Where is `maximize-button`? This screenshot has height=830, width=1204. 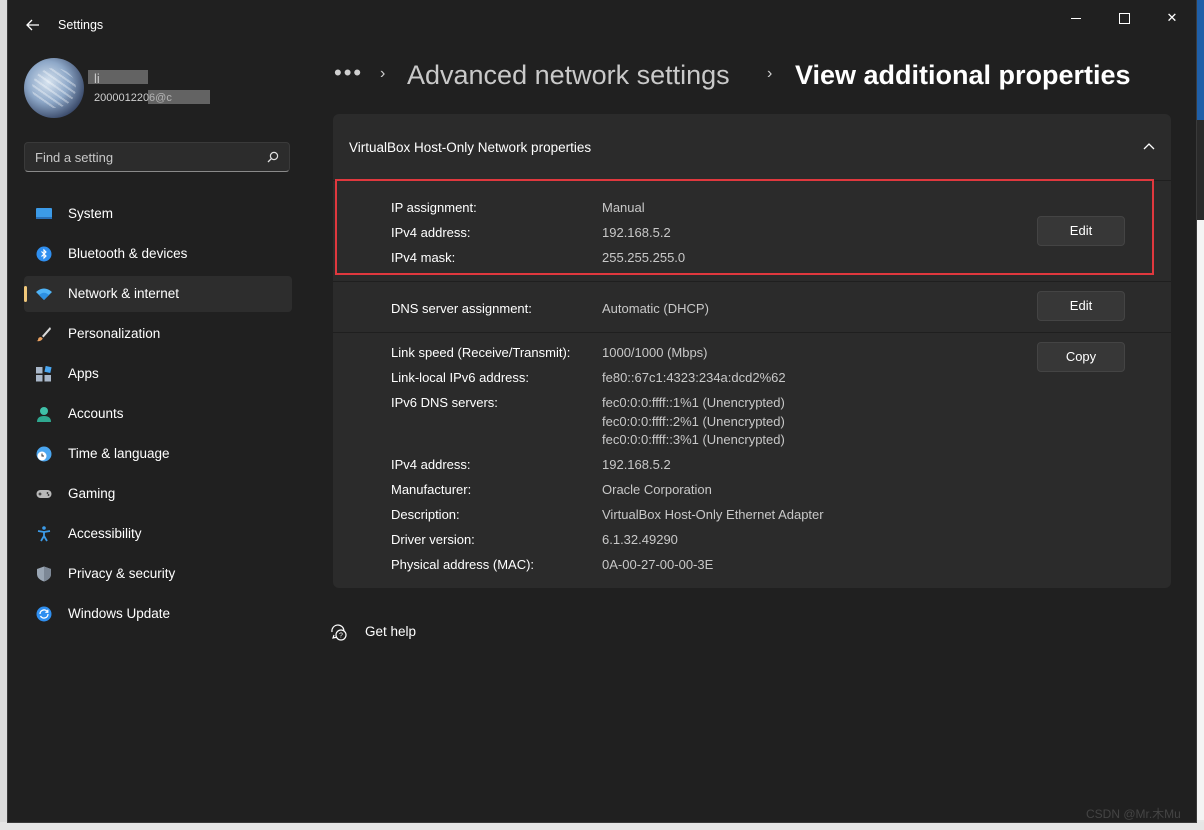 maximize-button is located at coordinates (1124, 18).